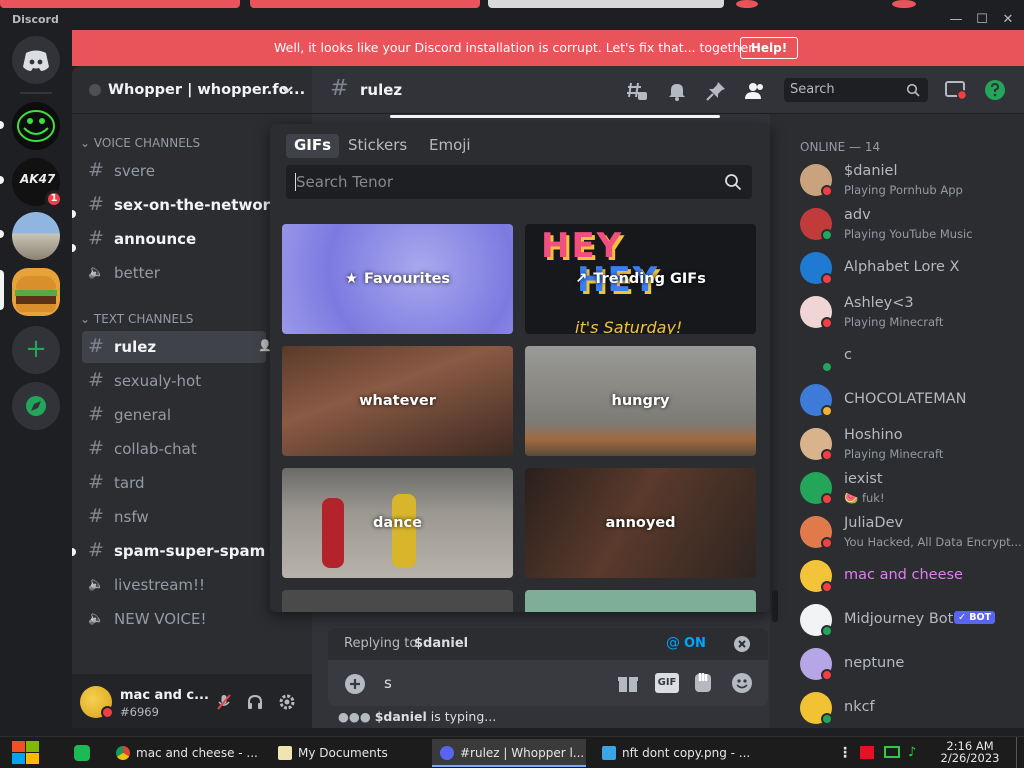 The height and width of the screenshot is (768, 1024). I want to click on member-item: neptune, so click(910, 666).